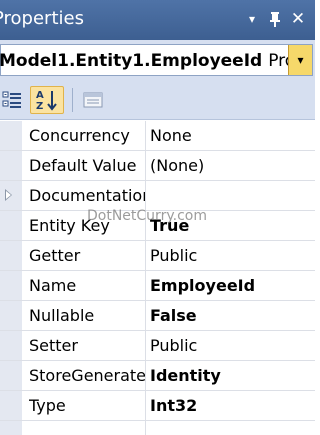  I want to click on property-name: Documentation, so click(87, 195).